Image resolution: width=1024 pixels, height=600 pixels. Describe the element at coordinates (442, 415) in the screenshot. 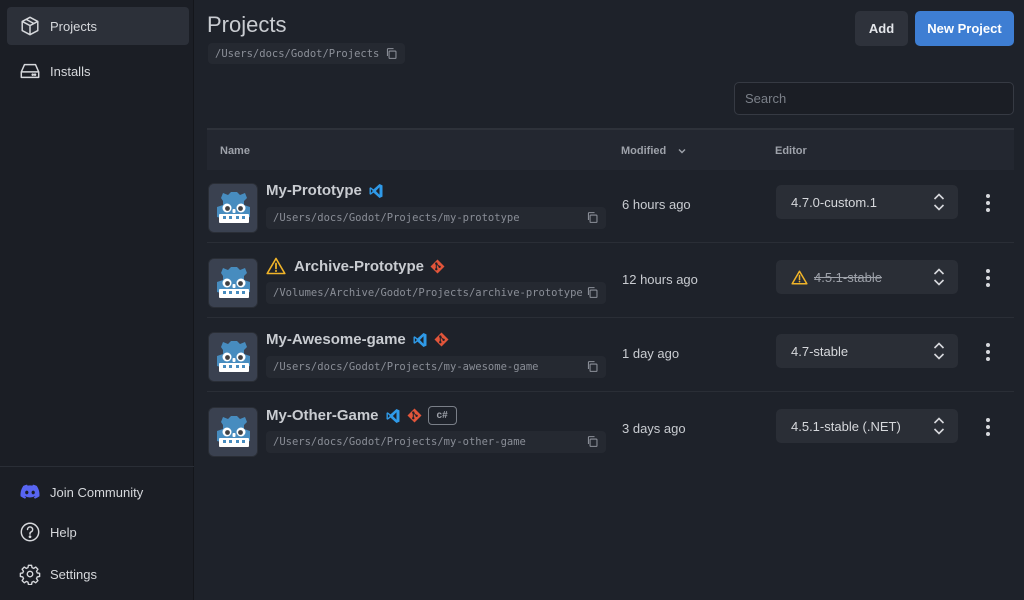

I see `csharp-badge: c#` at that location.